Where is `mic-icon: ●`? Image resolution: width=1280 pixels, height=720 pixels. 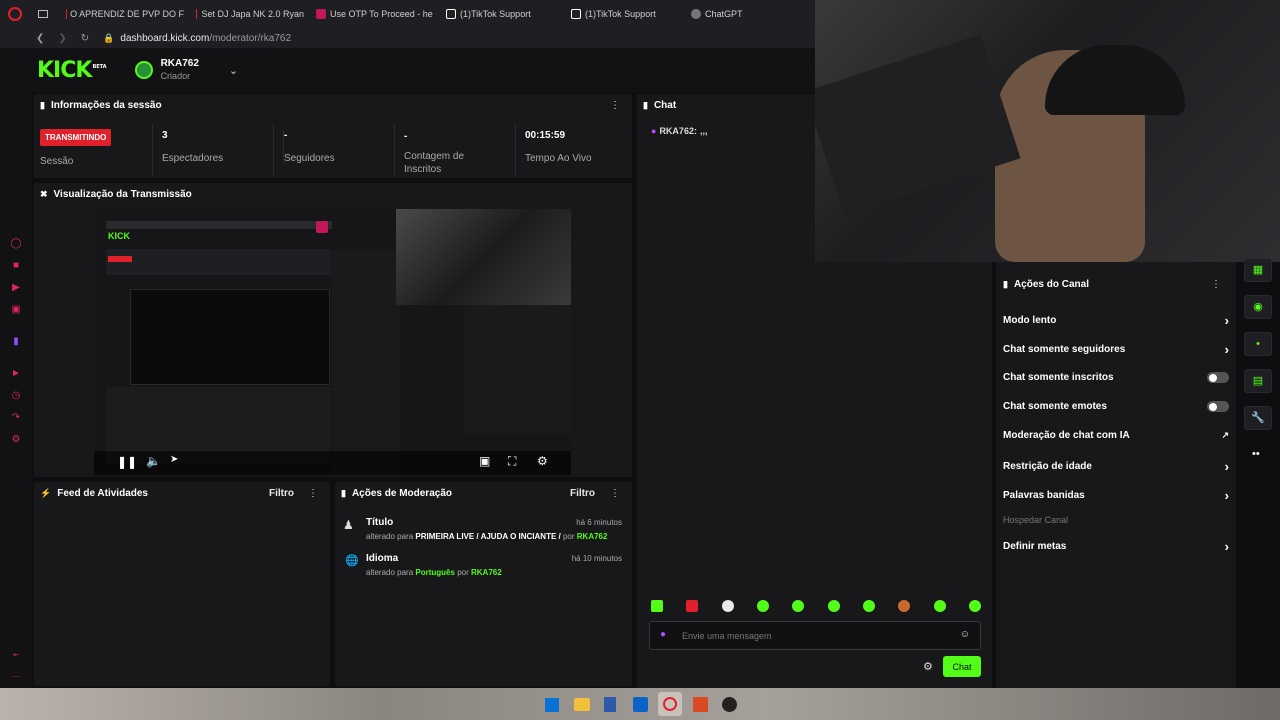 mic-icon: ● is located at coordinates (663, 634).